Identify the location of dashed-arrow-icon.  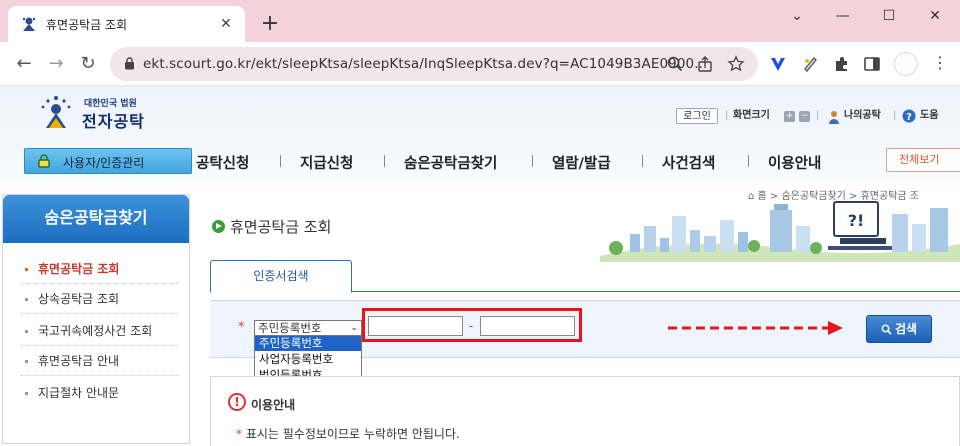
(755, 328).